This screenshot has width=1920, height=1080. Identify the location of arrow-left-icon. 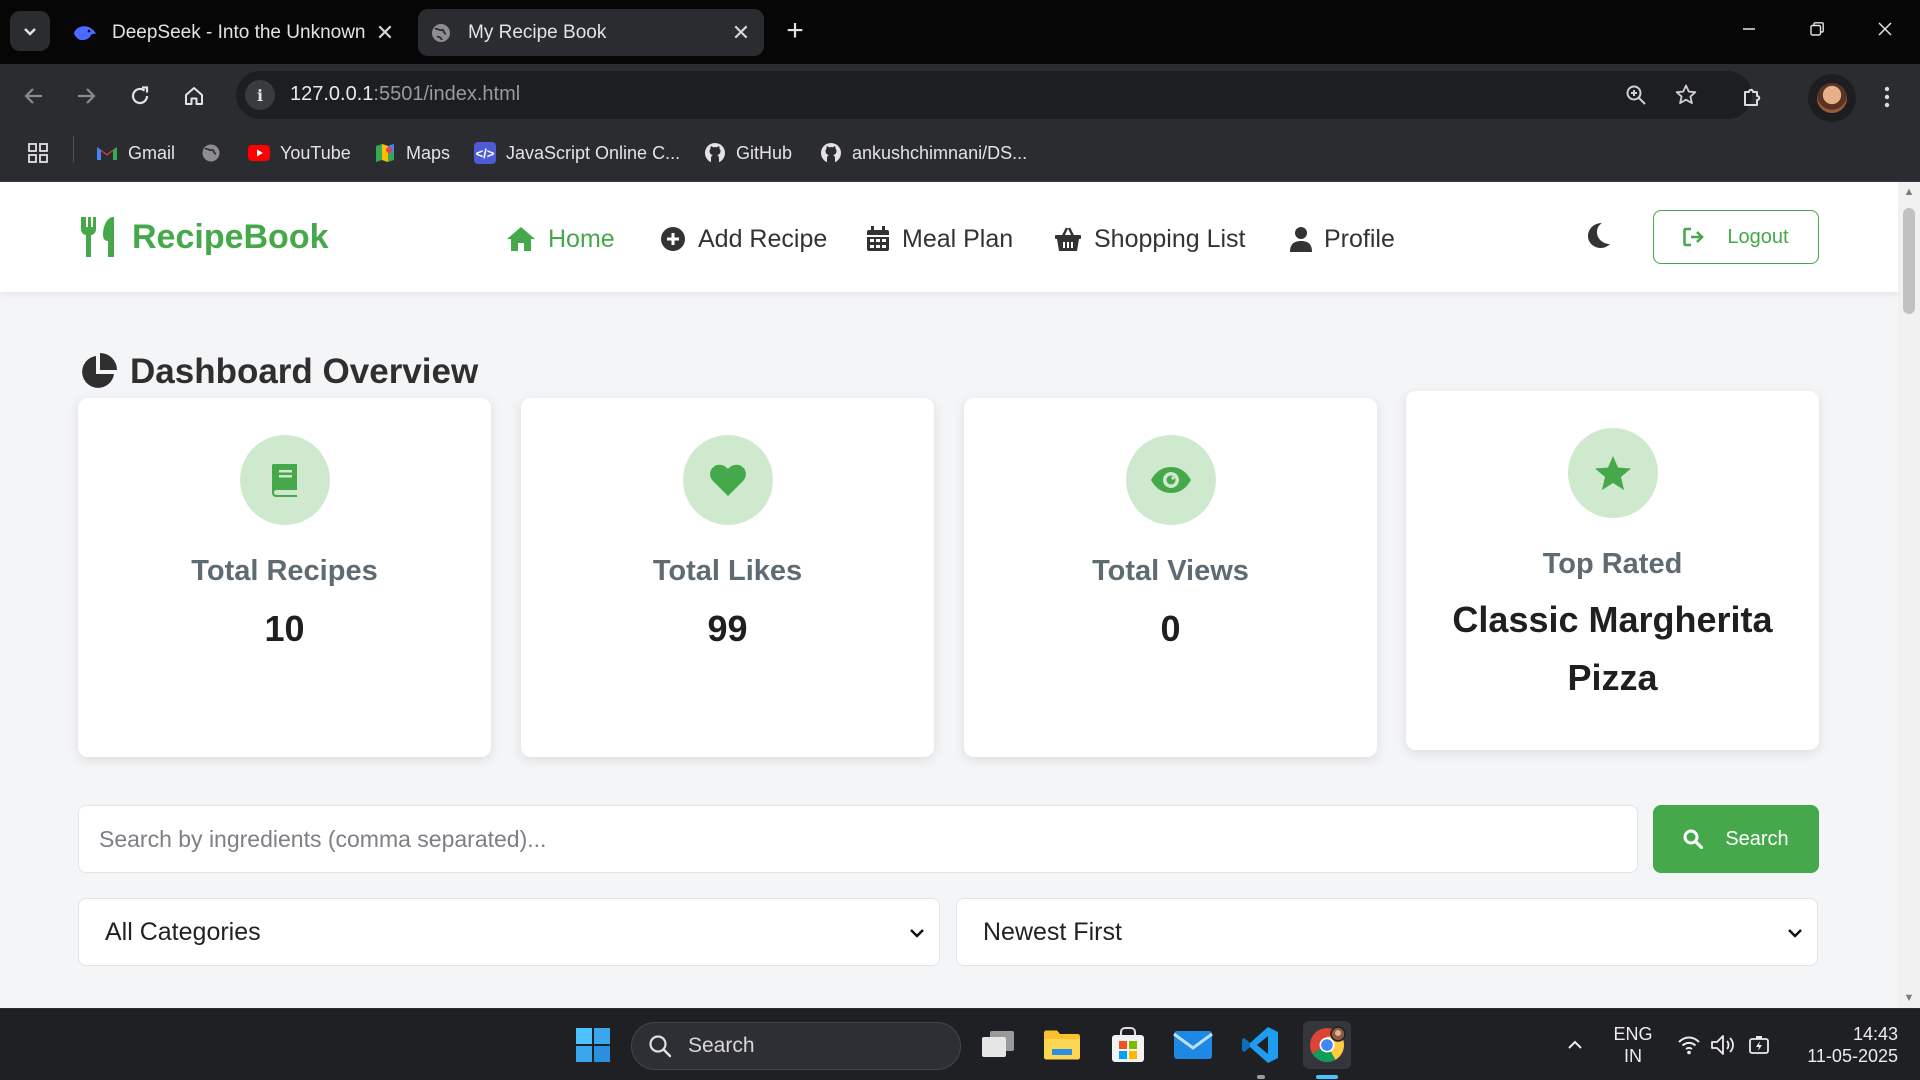
(33, 96).